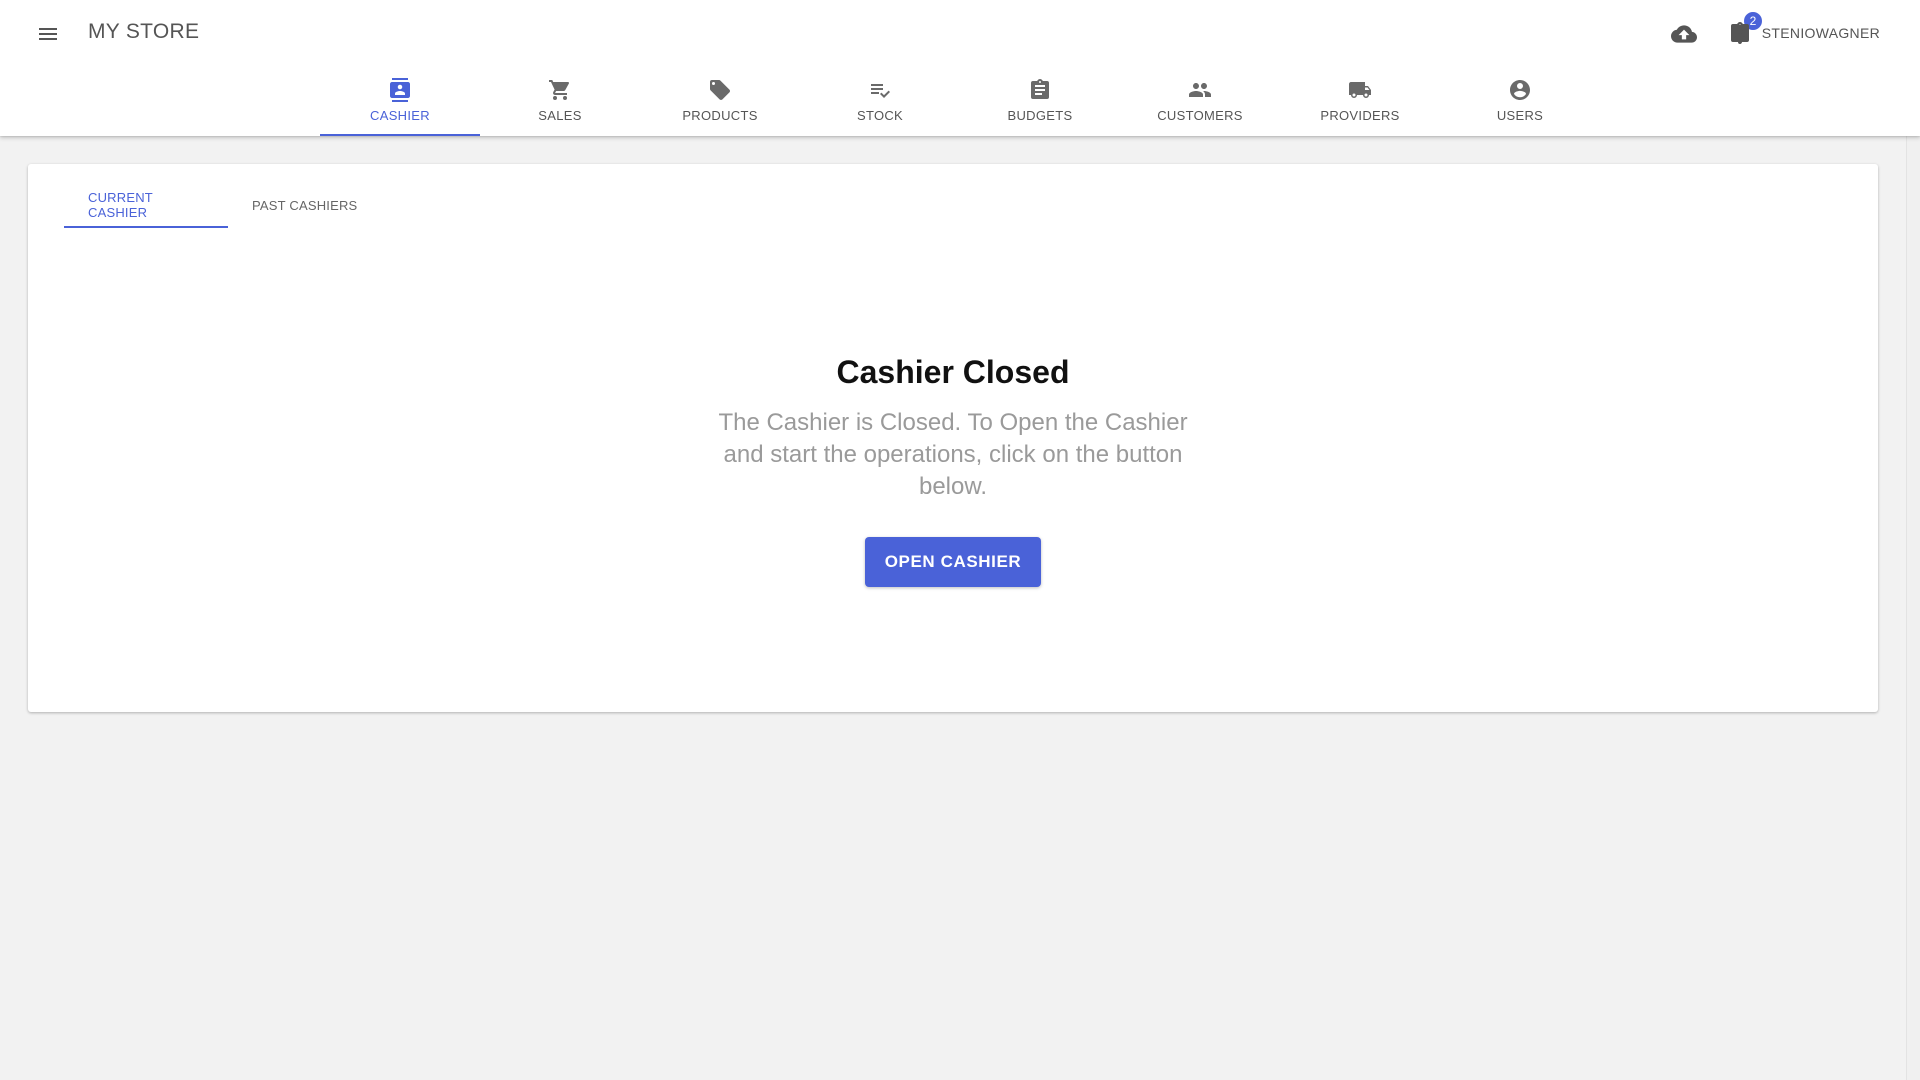 Image resolution: width=1920 pixels, height=1080 pixels. I want to click on tag-icon, so click(720, 89).